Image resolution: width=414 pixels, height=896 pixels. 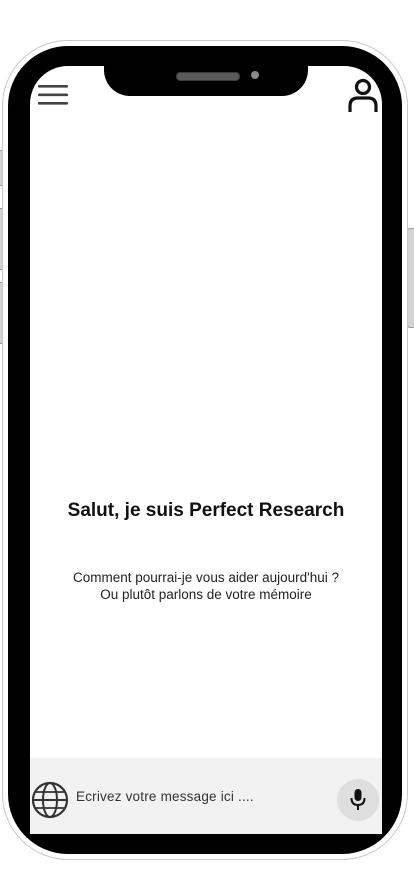 What do you see at coordinates (206, 510) in the screenshot?
I see `welcome-title: Salut, je suis Perfect Research` at bounding box center [206, 510].